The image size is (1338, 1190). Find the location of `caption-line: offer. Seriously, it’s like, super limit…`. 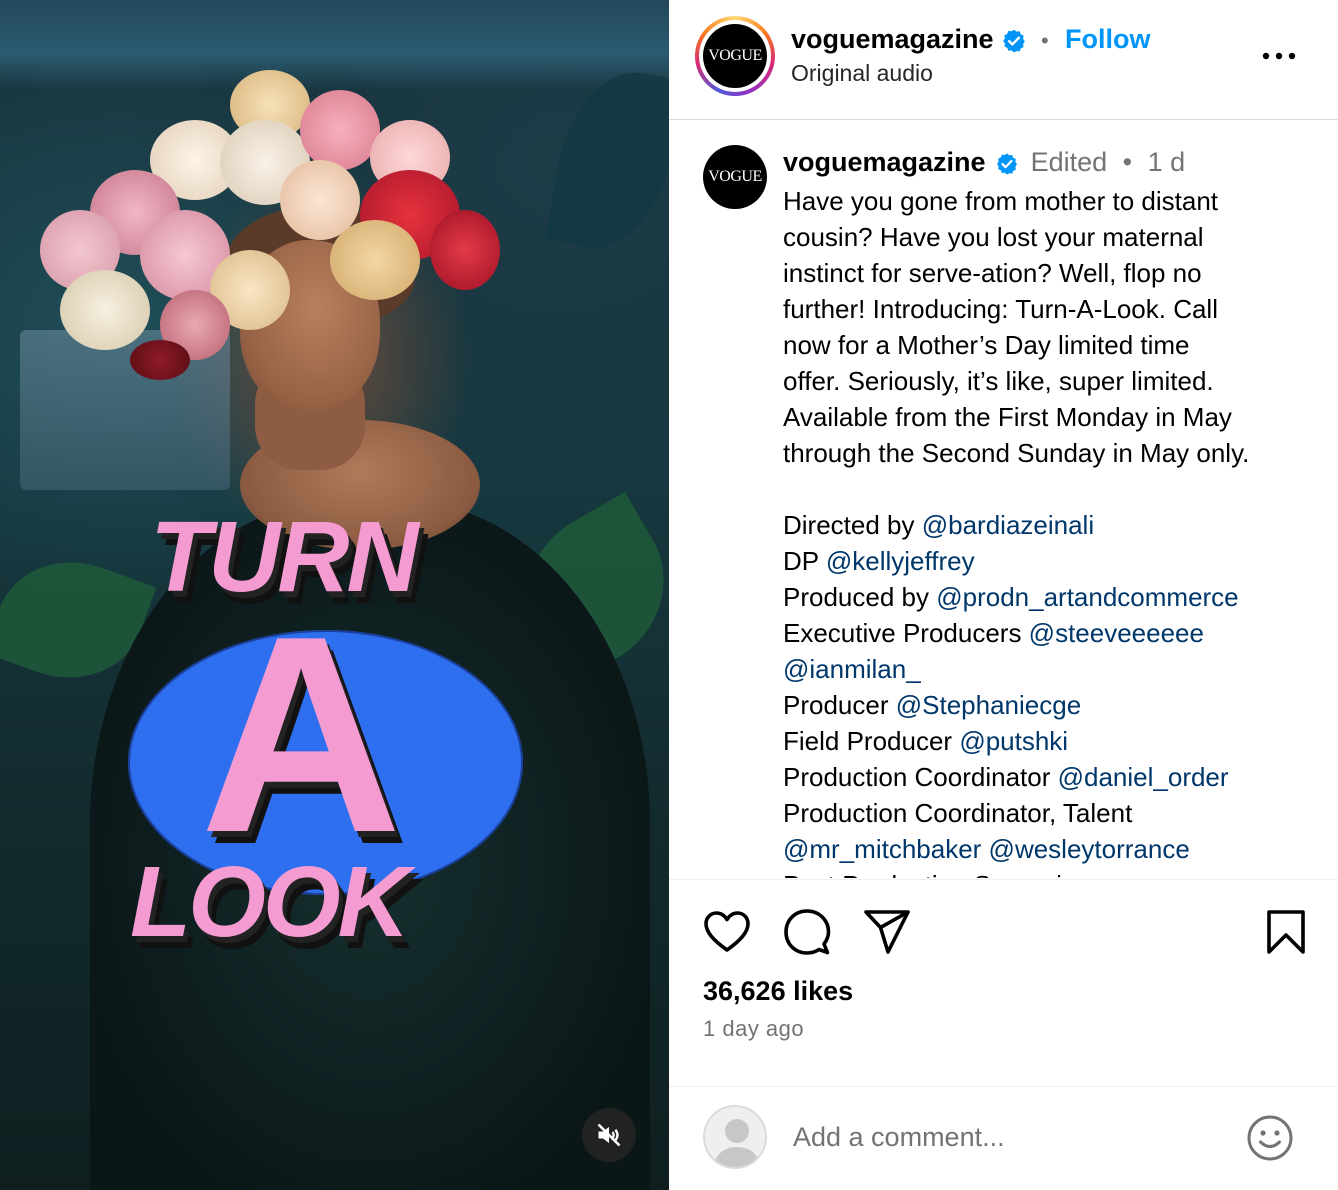

caption-line: offer. Seriously, it’s like, super limit… is located at coordinates (998, 381).